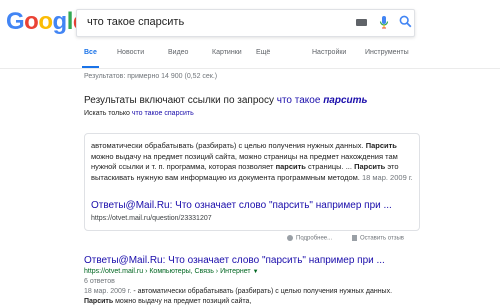 This screenshot has width=500, height=307. Describe the element at coordinates (227, 52) in the screenshot. I see `tab-images: Картинки` at that location.